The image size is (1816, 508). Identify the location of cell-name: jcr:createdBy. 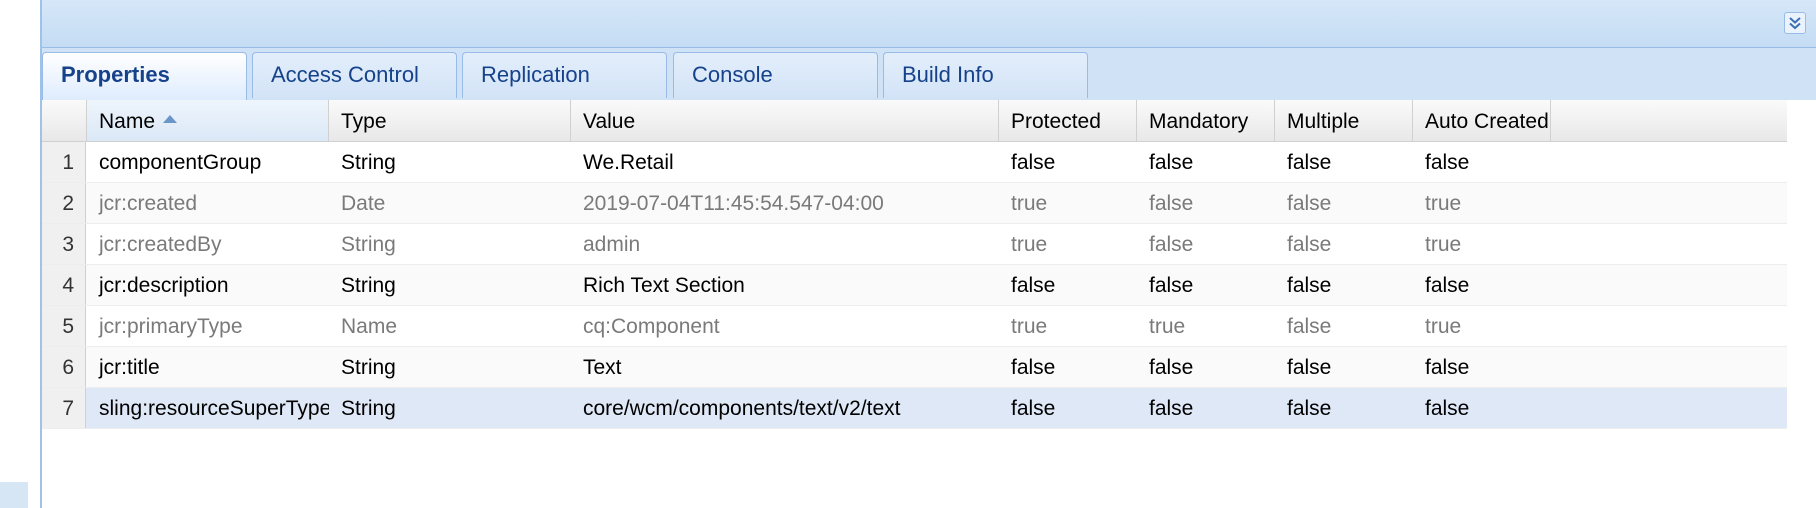
(160, 244).